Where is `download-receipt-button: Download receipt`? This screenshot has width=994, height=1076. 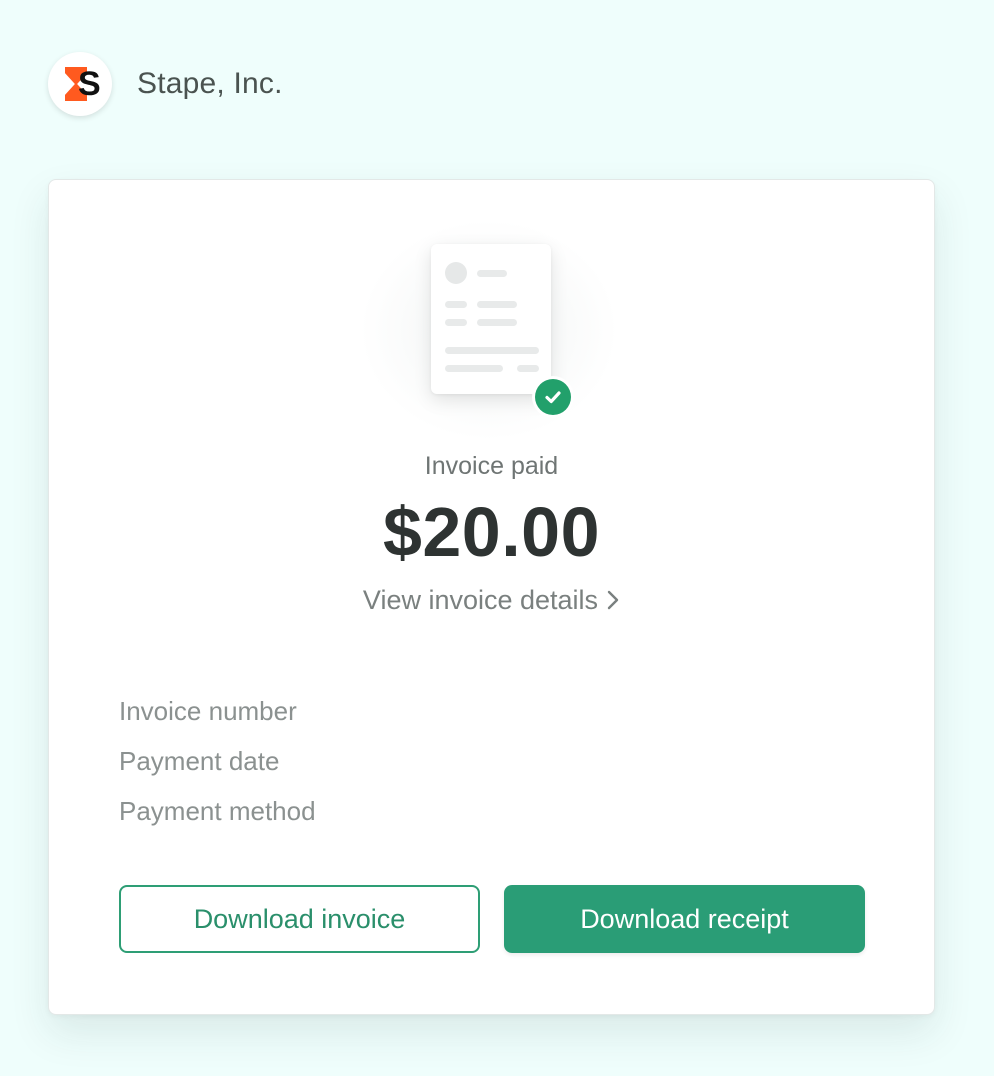 download-receipt-button: Download receipt is located at coordinates (684, 919).